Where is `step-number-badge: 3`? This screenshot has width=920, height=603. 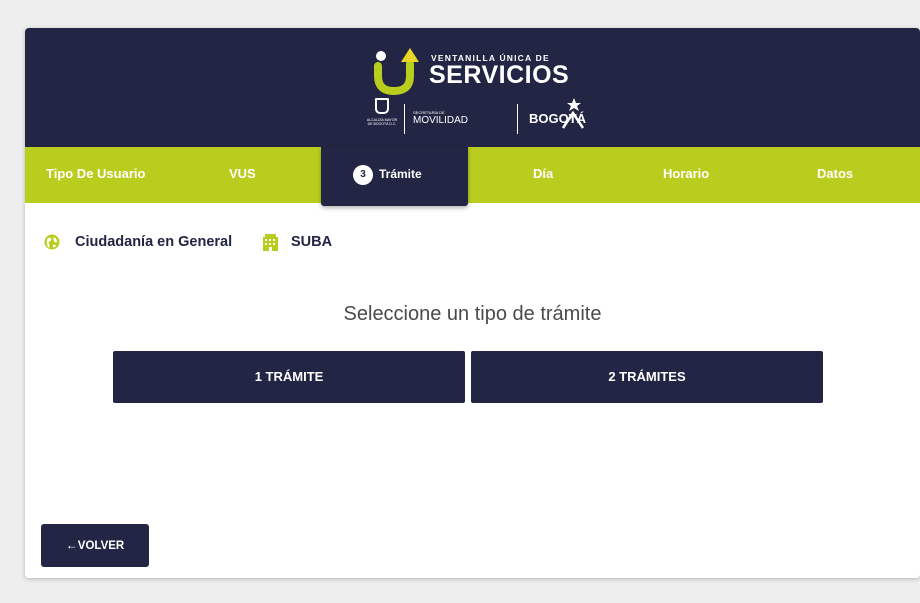 step-number-badge: 3 is located at coordinates (363, 175).